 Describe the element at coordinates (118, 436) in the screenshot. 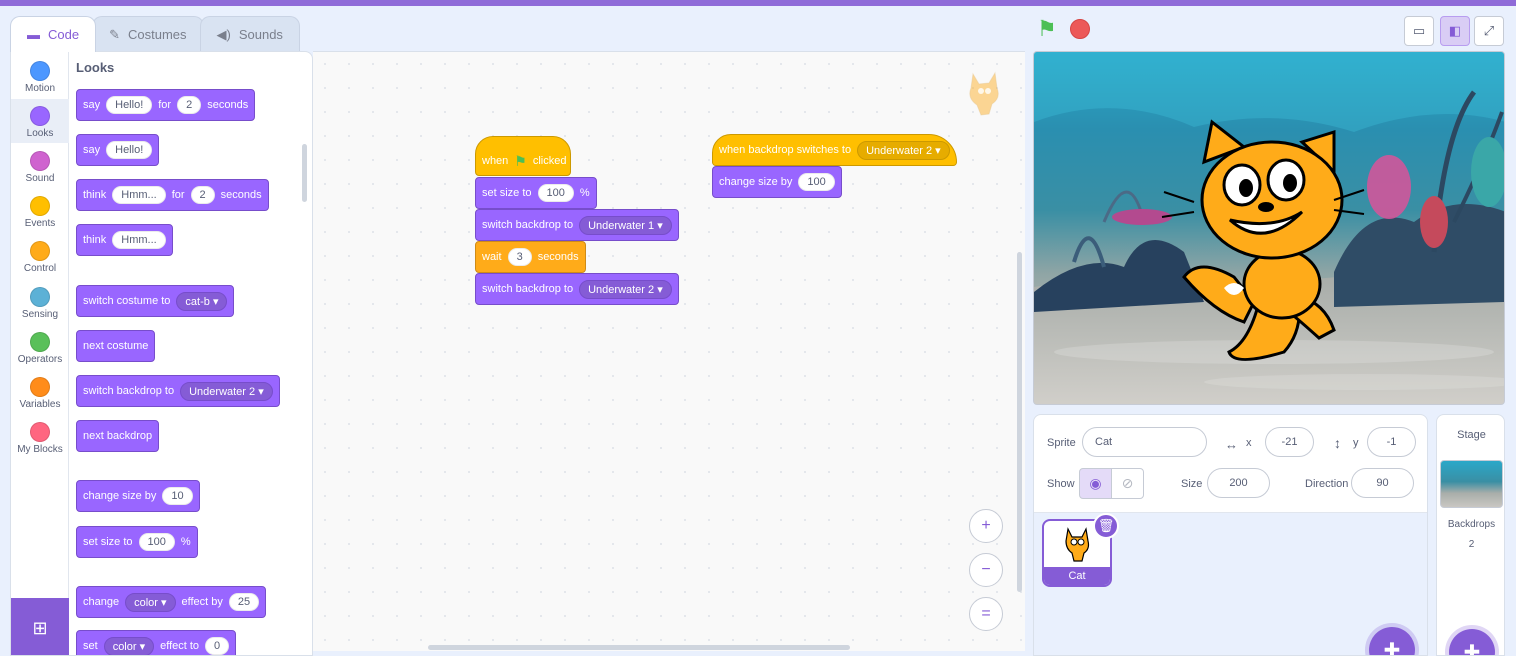

I see `block-next-backdrop: next backdrop` at that location.